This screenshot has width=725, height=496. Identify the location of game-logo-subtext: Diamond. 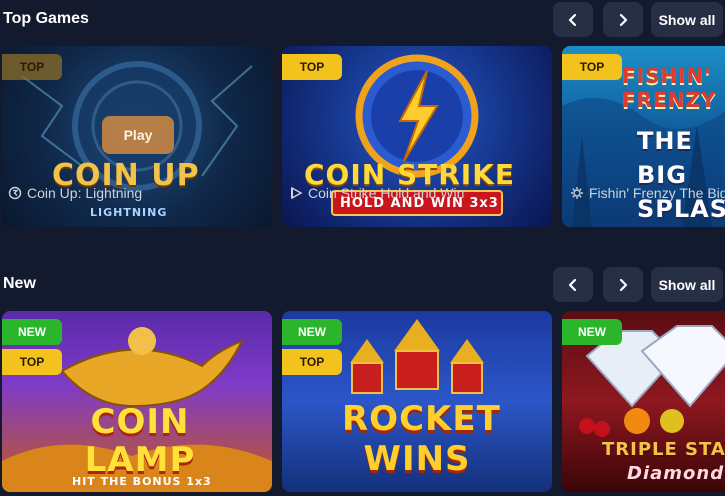
(676, 473).